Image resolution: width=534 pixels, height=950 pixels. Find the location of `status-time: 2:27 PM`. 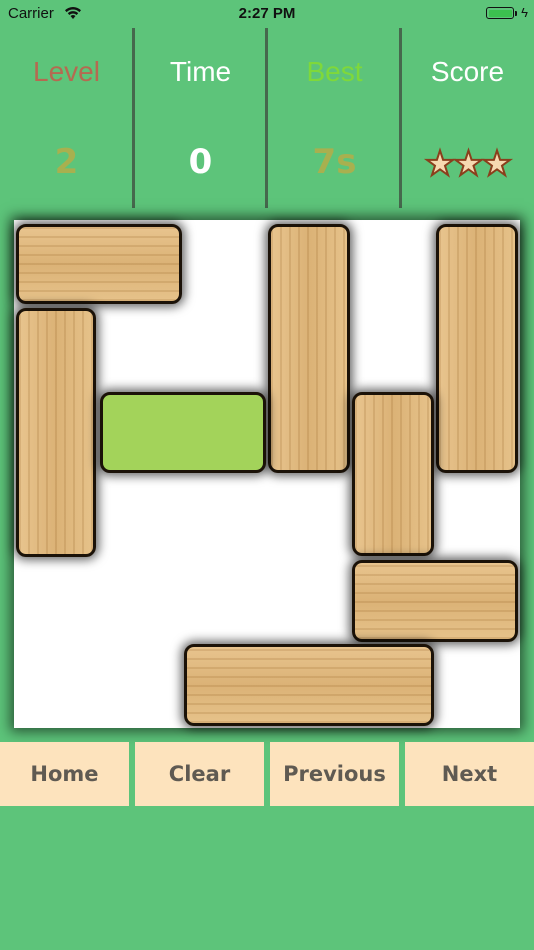

status-time: 2:27 PM is located at coordinates (267, 13).